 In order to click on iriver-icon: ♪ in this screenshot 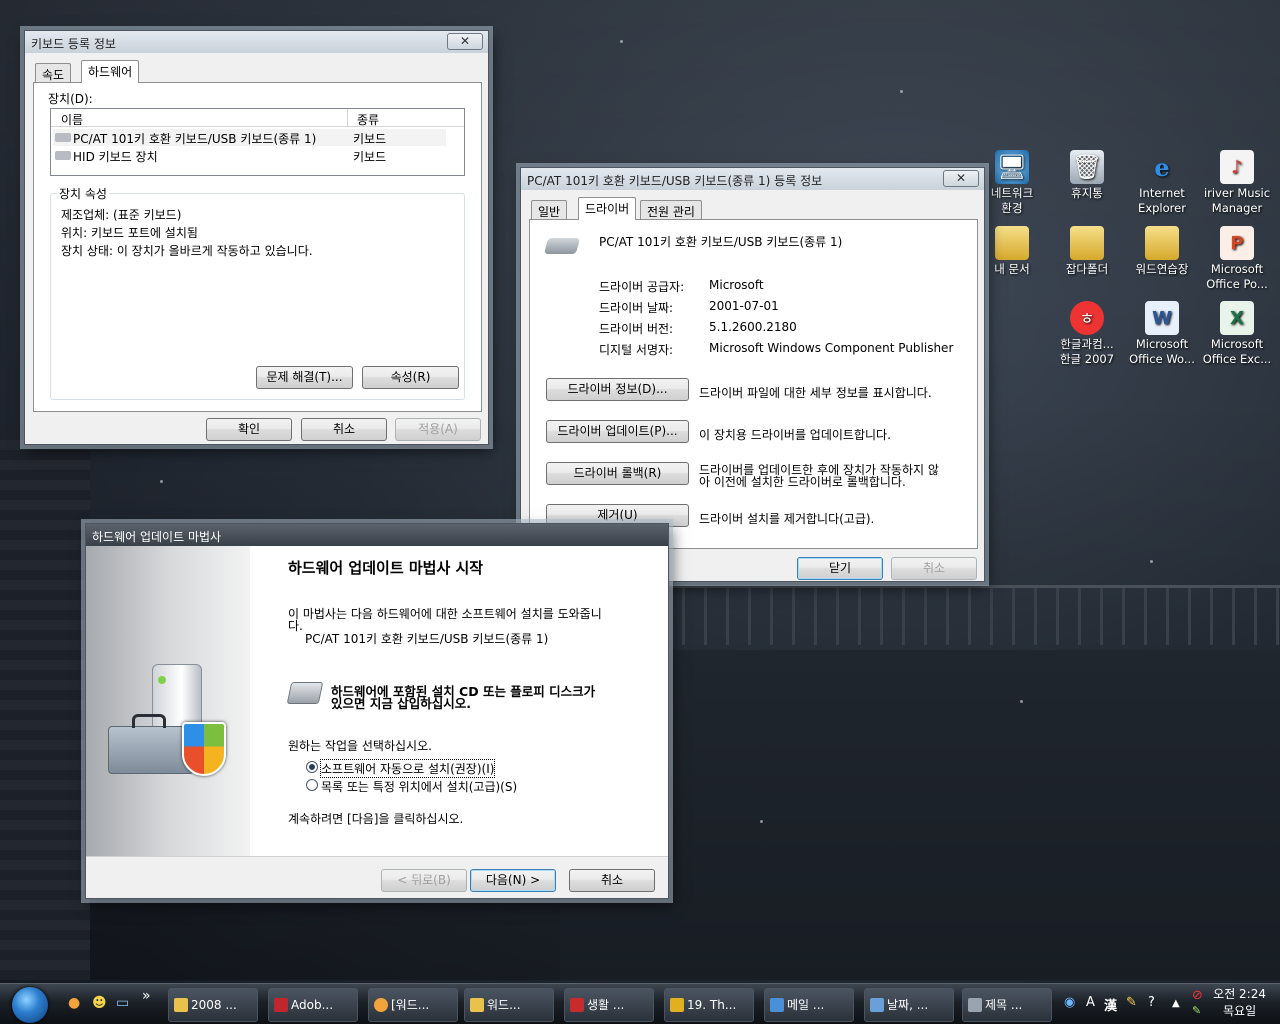, I will do `click(1237, 167)`.